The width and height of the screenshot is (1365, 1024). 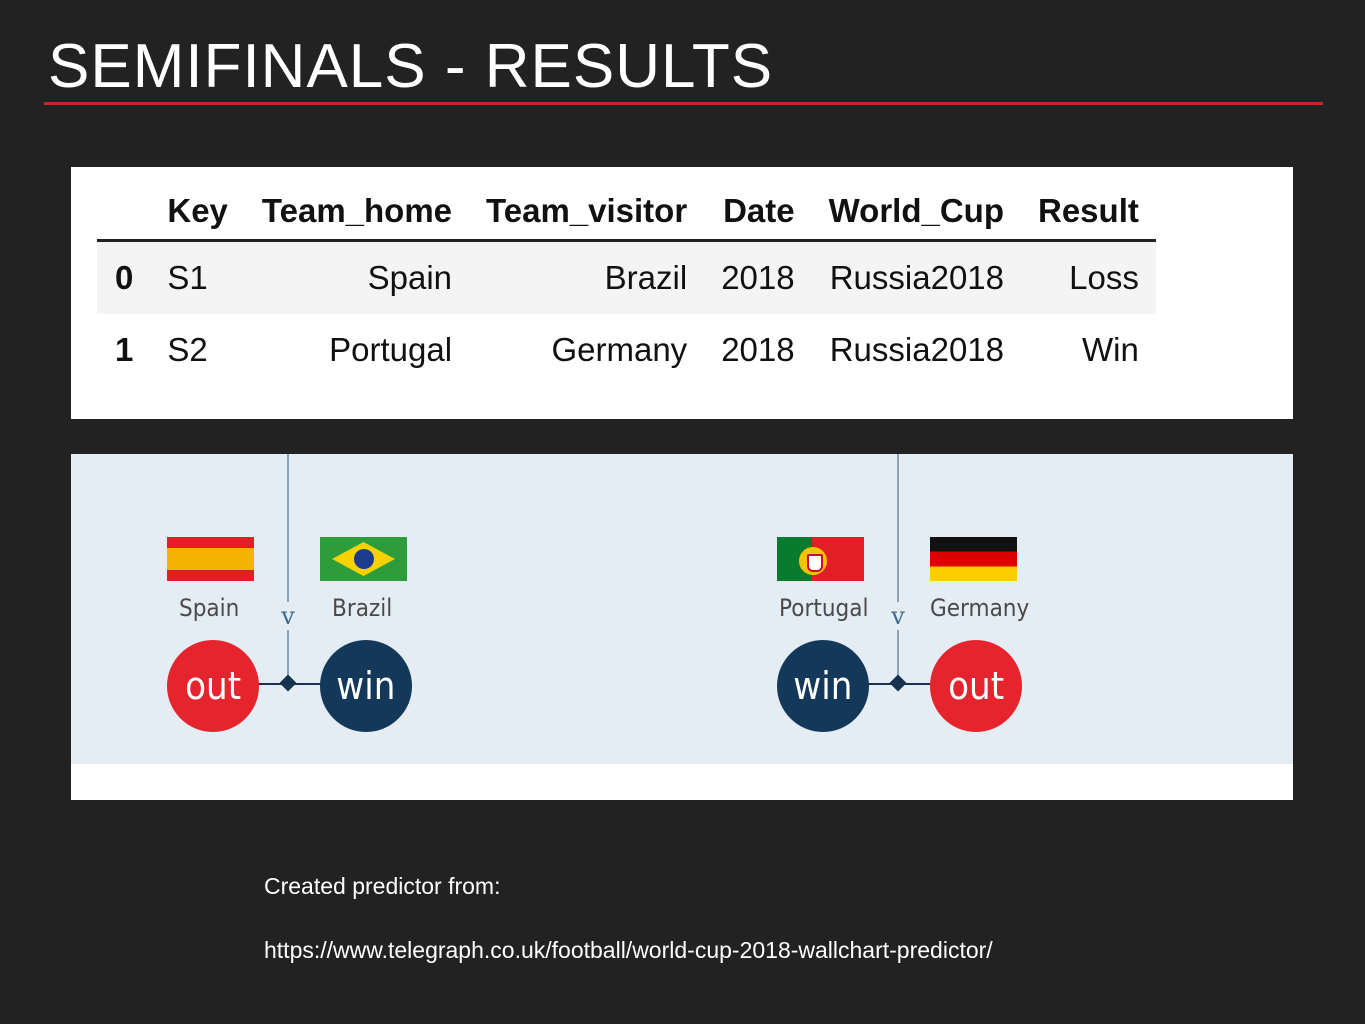 I want to click on table-row: 0 S1 Spain Brazil 2018 Russia2018 Loss, so click(x=626, y=277).